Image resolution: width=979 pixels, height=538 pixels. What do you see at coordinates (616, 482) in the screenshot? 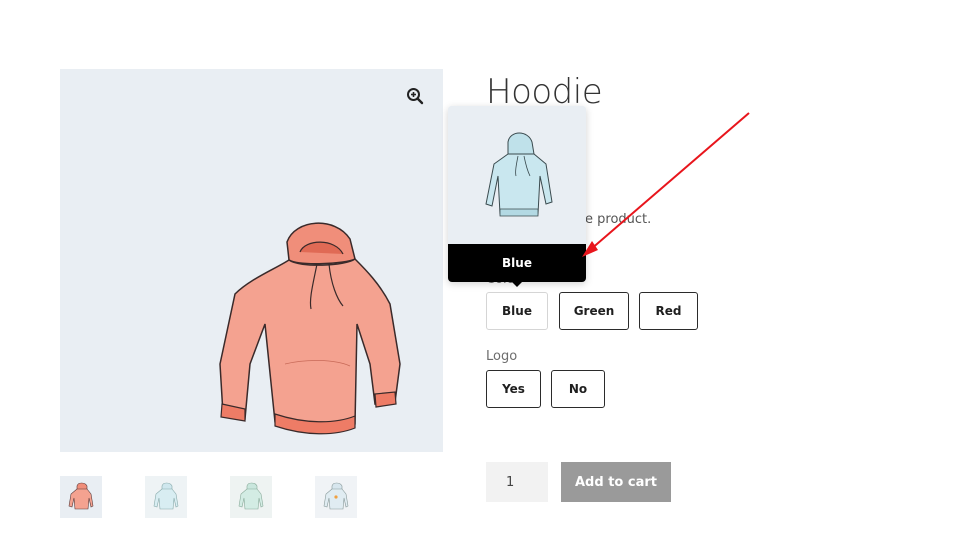
I see `add-to-cart-button: Add to cart` at bounding box center [616, 482].